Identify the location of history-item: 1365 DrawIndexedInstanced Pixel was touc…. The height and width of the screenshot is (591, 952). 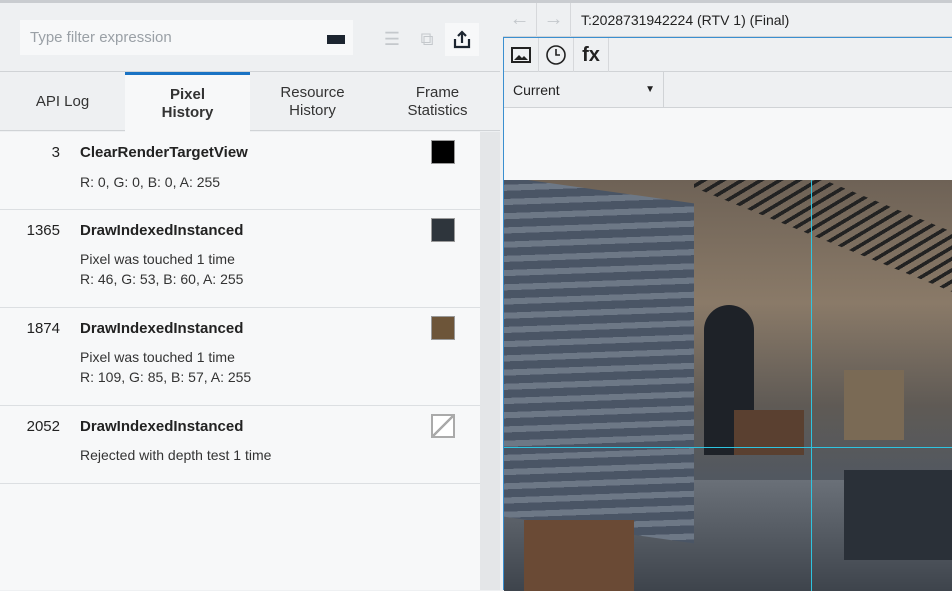
(240, 259).